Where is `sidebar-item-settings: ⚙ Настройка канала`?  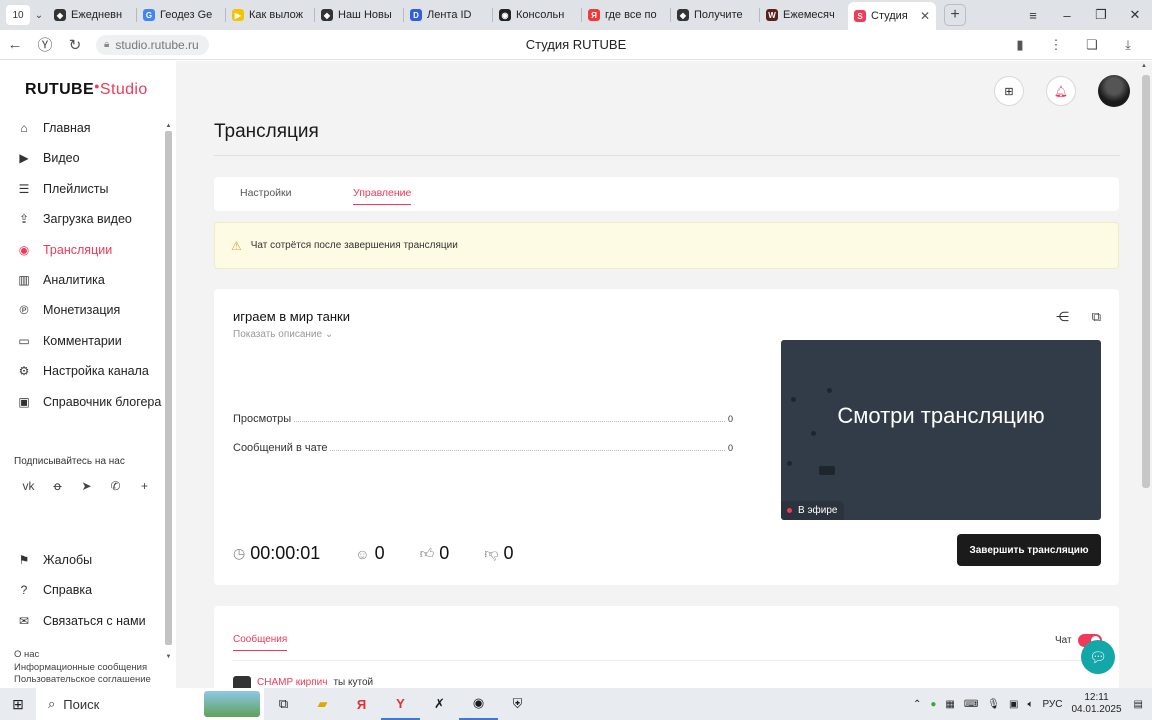 sidebar-item-settings: ⚙ Настройка канала is located at coordinates (91, 371).